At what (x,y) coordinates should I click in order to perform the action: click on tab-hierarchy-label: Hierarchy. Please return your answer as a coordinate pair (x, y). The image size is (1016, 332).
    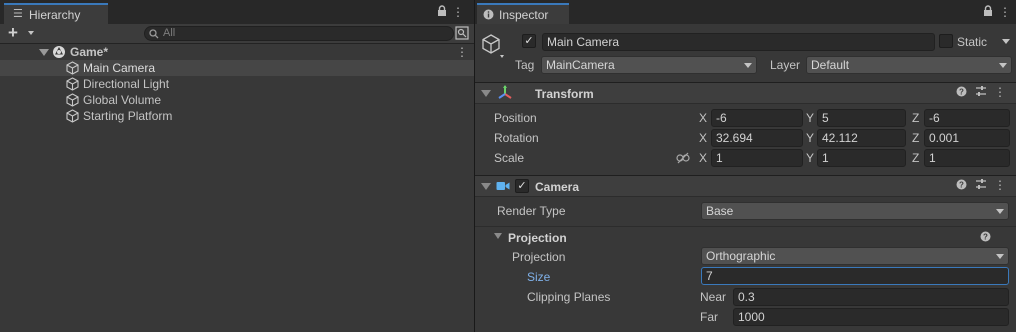
    Looking at the image, I should click on (55, 15).